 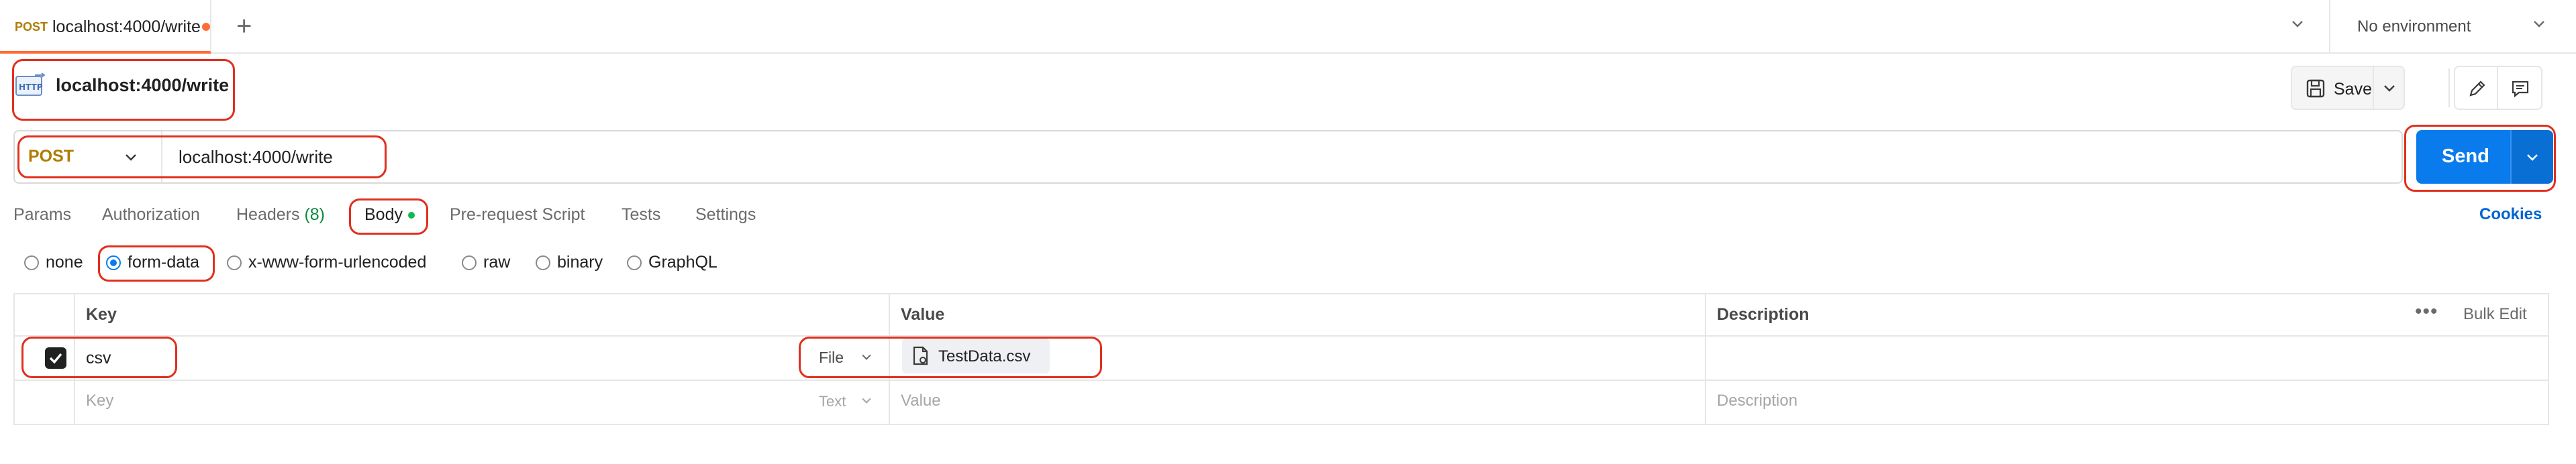 I want to click on http-icon: HTTP, so click(x=30, y=85).